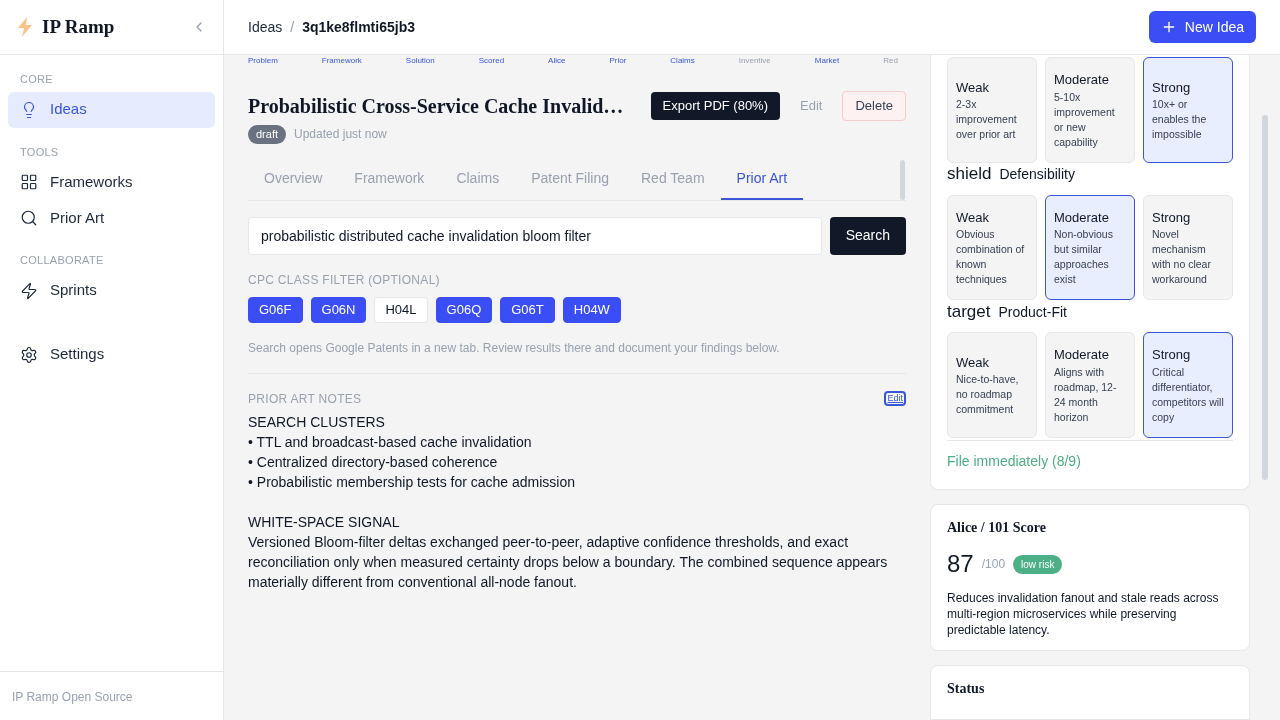 The image size is (1280, 720). What do you see at coordinates (390, 442) in the screenshot?
I see `notes-line: • TTL and broadcast-based cache invalidation` at bounding box center [390, 442].